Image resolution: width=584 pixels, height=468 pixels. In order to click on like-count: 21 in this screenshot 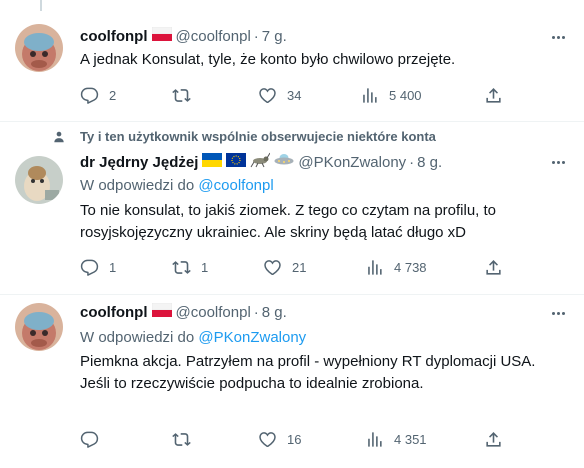, I will do `click(299, 267)`.